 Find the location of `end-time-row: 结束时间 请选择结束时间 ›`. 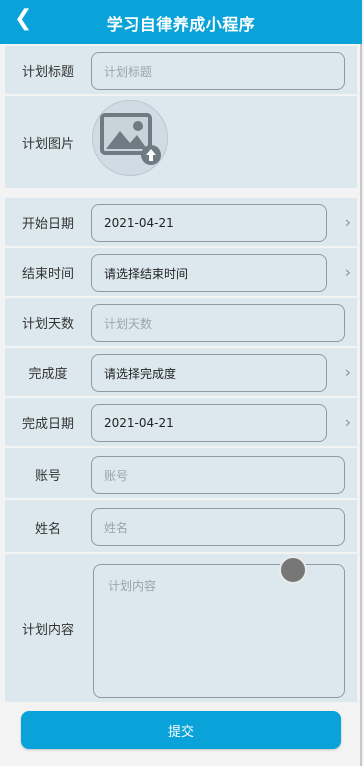

end-time-row: 结束时间 请选择结束时间 › is located at coordinates (181, 273).